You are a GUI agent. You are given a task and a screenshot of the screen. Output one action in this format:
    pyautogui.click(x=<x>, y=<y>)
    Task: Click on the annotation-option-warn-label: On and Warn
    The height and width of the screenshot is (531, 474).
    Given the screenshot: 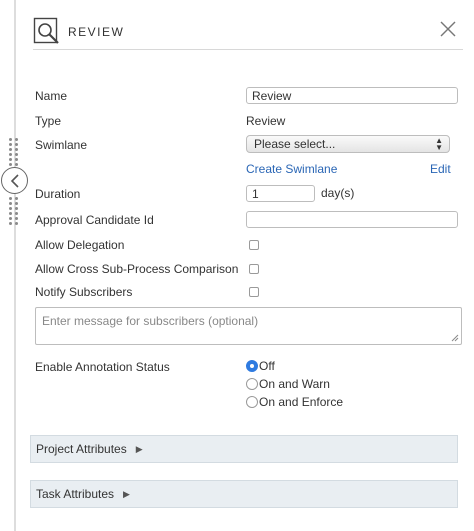 What is the action you would take?
    pyautogui.click(x=294, y=384)
    